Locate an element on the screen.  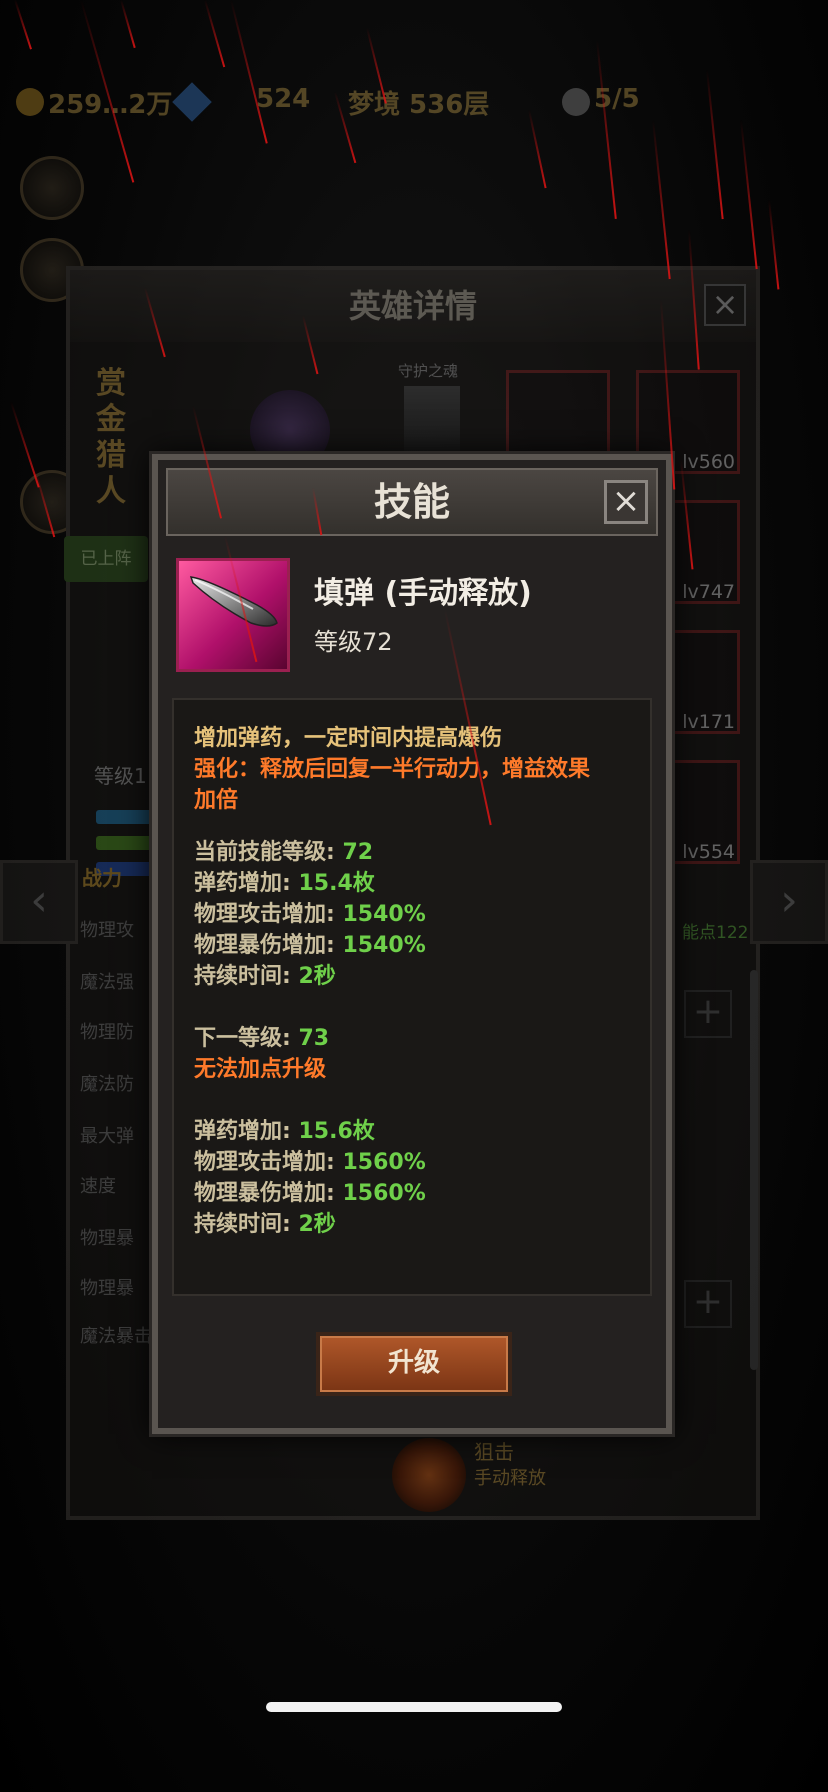
next-hero-button: › is located at coordinates (789, 902).